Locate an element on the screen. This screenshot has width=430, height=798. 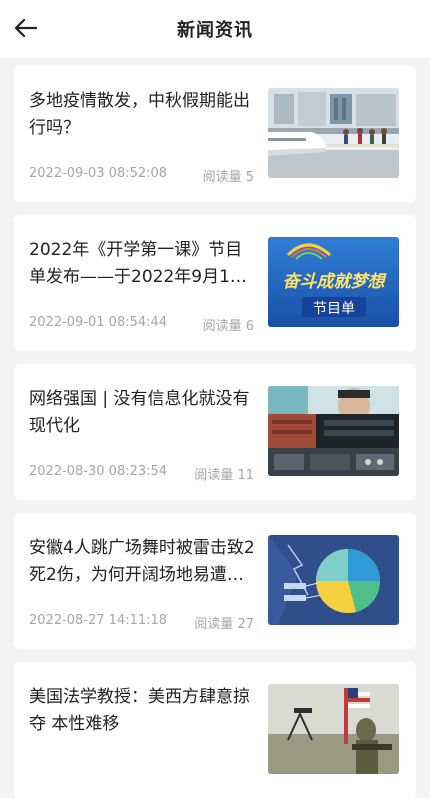
news-time: 2022-09-01 08:54:44 is located at coordinates (98, 322).